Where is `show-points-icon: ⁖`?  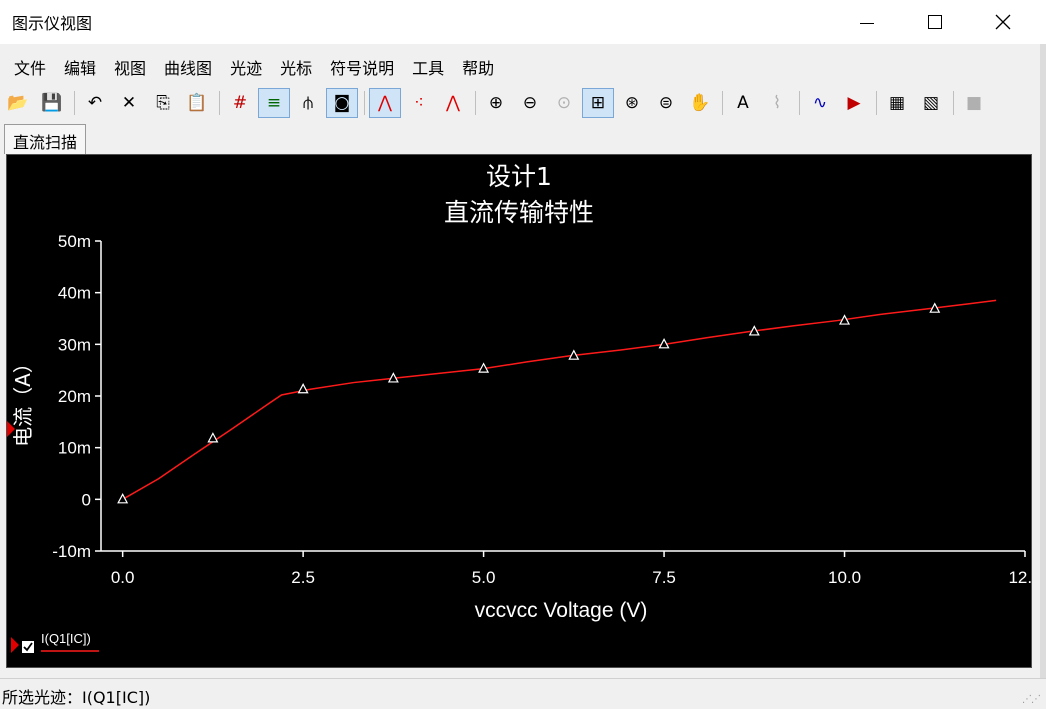
show-points-icon: ⁖ is located at coordinates (419, 103).